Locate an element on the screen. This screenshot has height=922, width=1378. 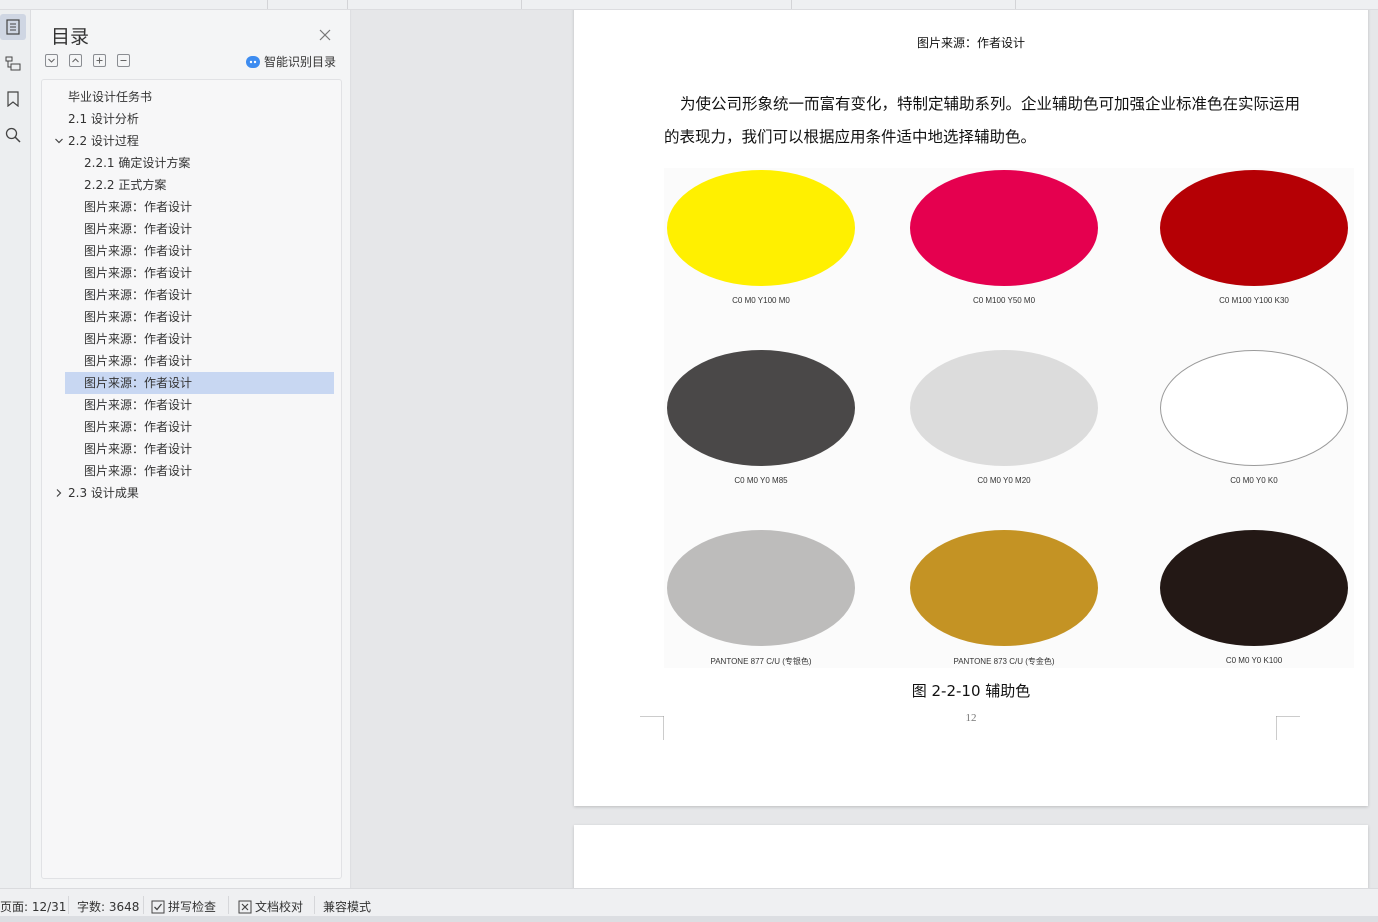
toc-item: 2.1 设计分析 is located at coordinates (191, 119).